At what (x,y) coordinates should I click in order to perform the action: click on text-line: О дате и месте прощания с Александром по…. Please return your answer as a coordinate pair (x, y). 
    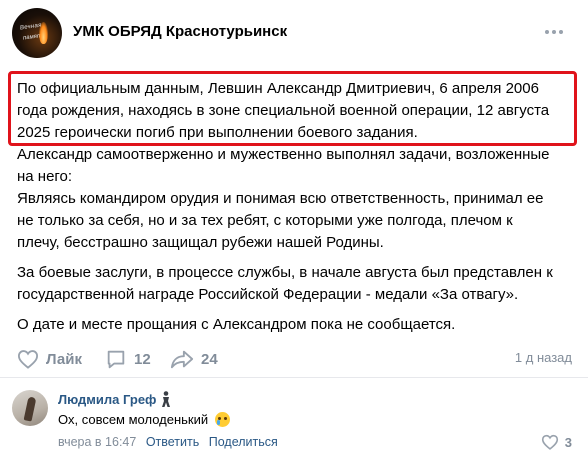
    Looking at the image, I should click on (236, 324).